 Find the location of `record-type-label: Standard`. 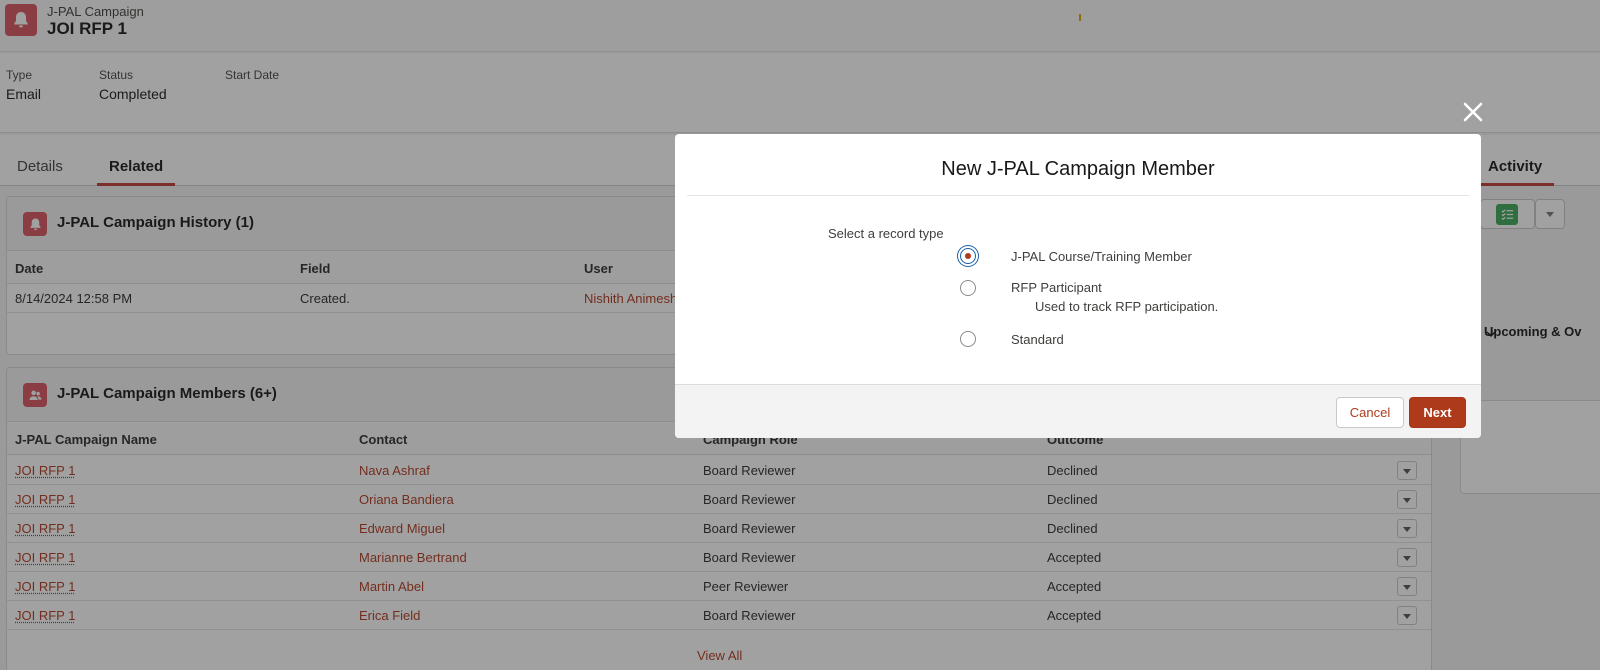

record-type-label: Standard is located at coordinates (1037, 339).